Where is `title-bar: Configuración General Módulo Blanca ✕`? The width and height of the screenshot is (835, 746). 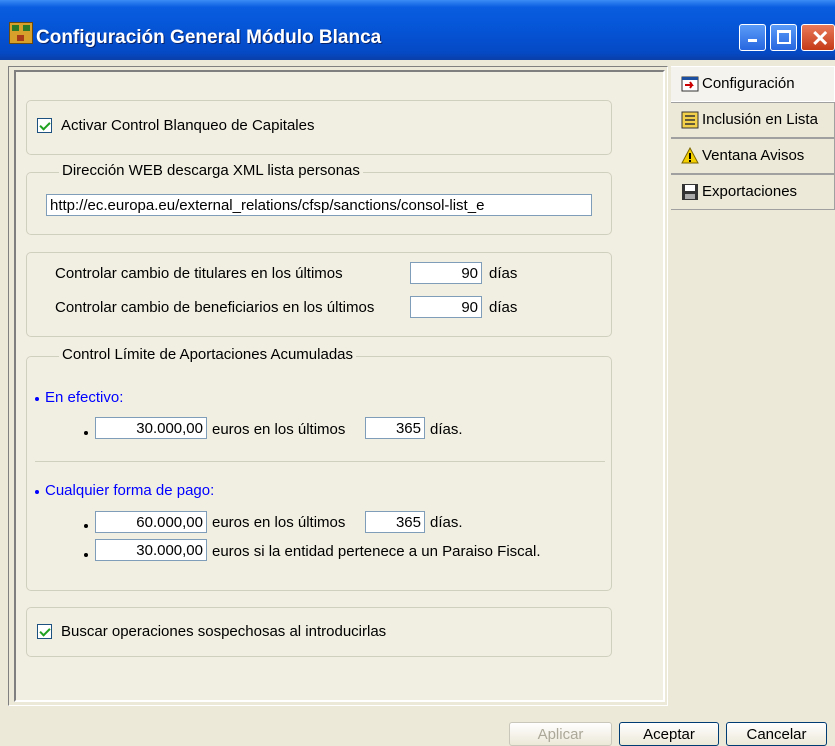 title-bar: Configuración General Módulo Blanca ✕ is located at coordinates (417, 30).